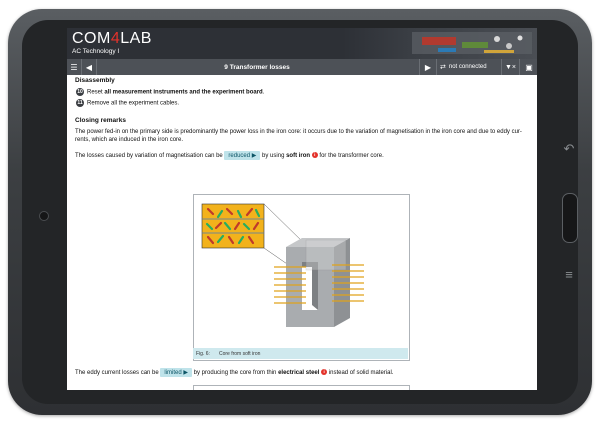 The image size is (600, 424). I want to click on step-number: 10, so click(80, 92).